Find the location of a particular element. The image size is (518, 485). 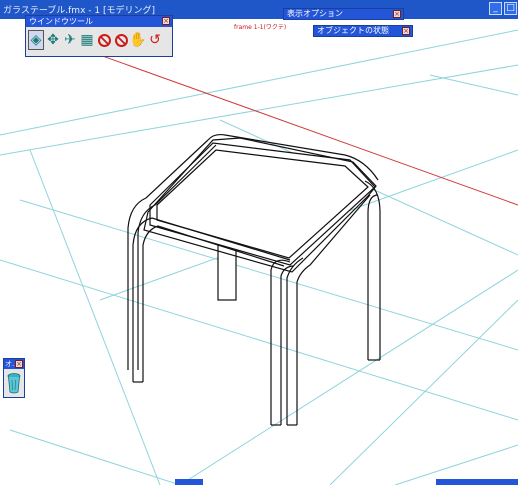

small-palette: オ... × is located at coordinates (14, 378).